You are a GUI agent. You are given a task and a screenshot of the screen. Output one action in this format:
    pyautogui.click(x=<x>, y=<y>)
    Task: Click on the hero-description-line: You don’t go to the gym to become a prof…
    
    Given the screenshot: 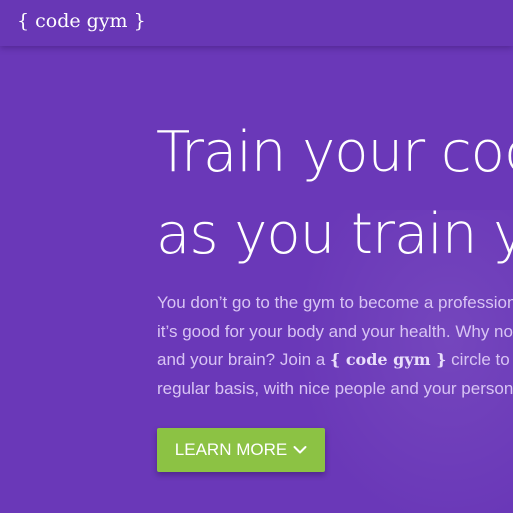 What is the action you would take?
    pyautogui.click(x=335, y=302)
    